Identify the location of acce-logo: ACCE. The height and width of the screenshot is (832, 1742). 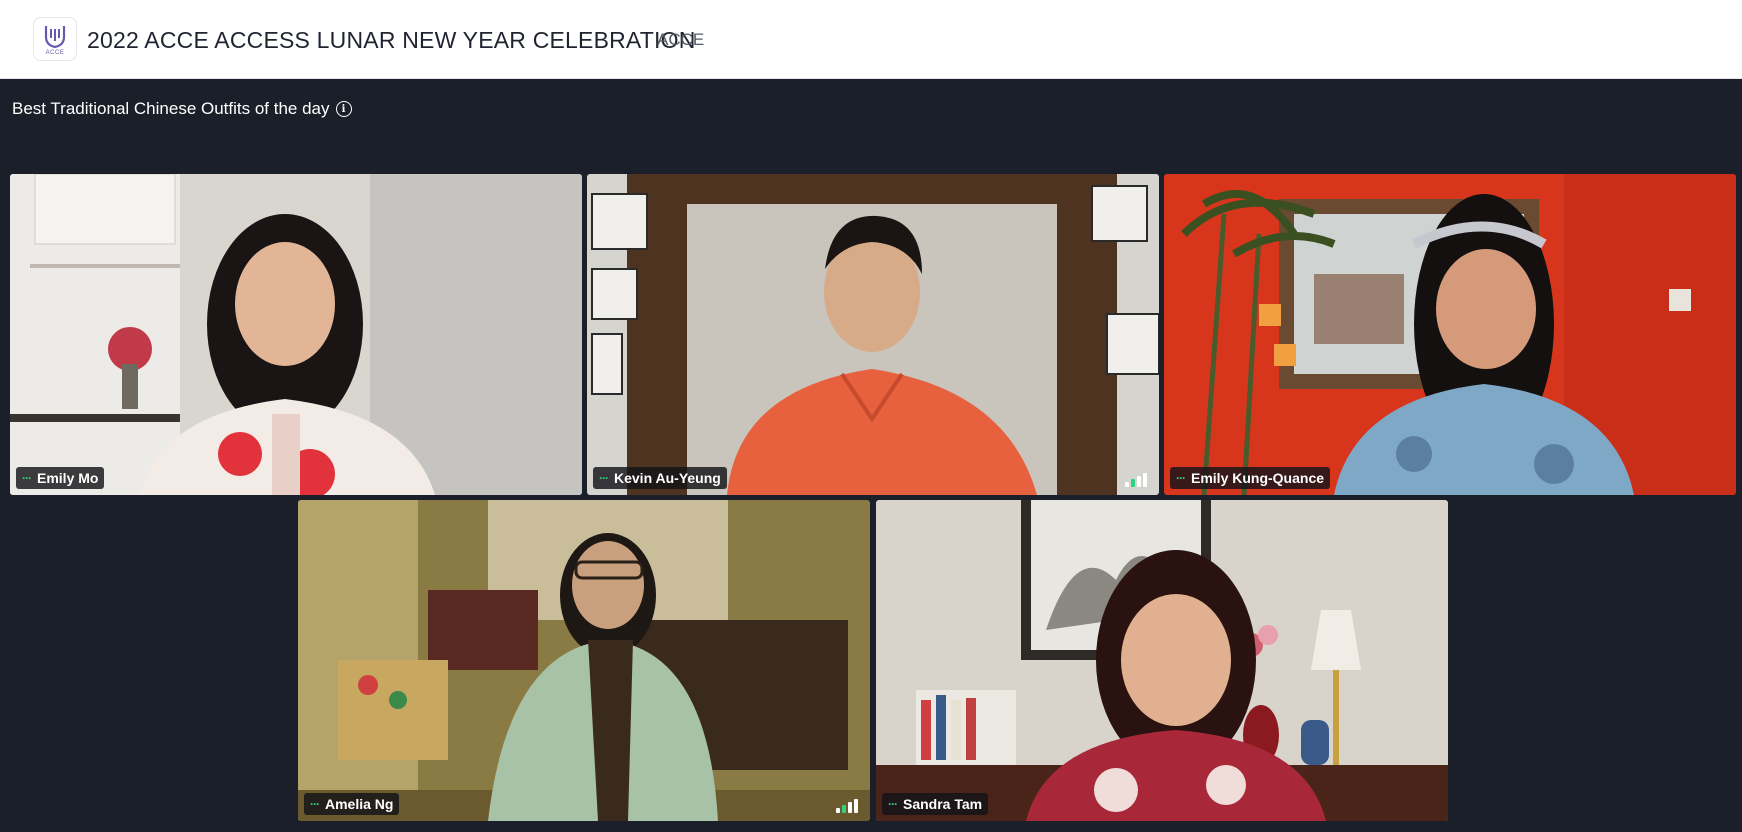
(55, 39).